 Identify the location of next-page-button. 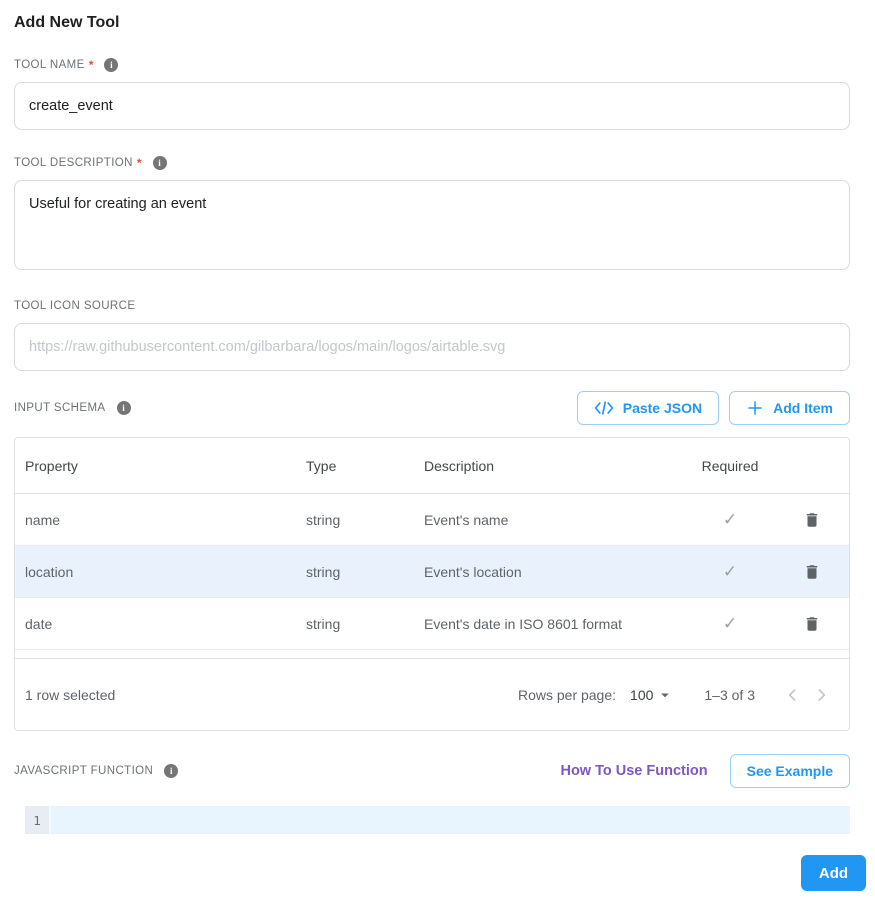
(821, 695).